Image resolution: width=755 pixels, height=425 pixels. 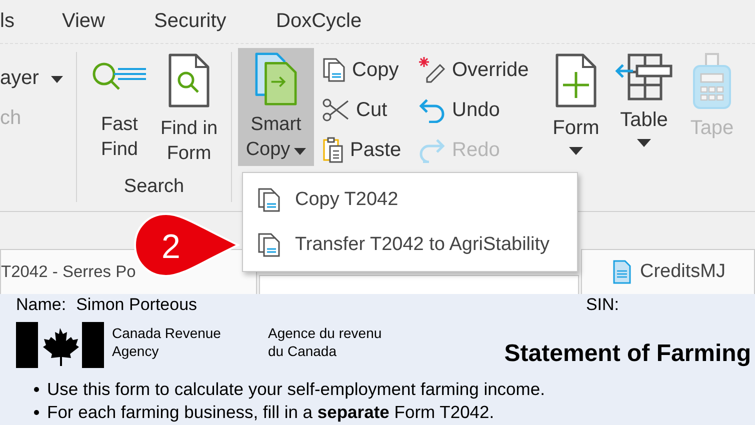 What do you see at coordinates (137, 305) in the screenshot?
I see `name-value: Simon Porteous` at bounding box center [137, 305].